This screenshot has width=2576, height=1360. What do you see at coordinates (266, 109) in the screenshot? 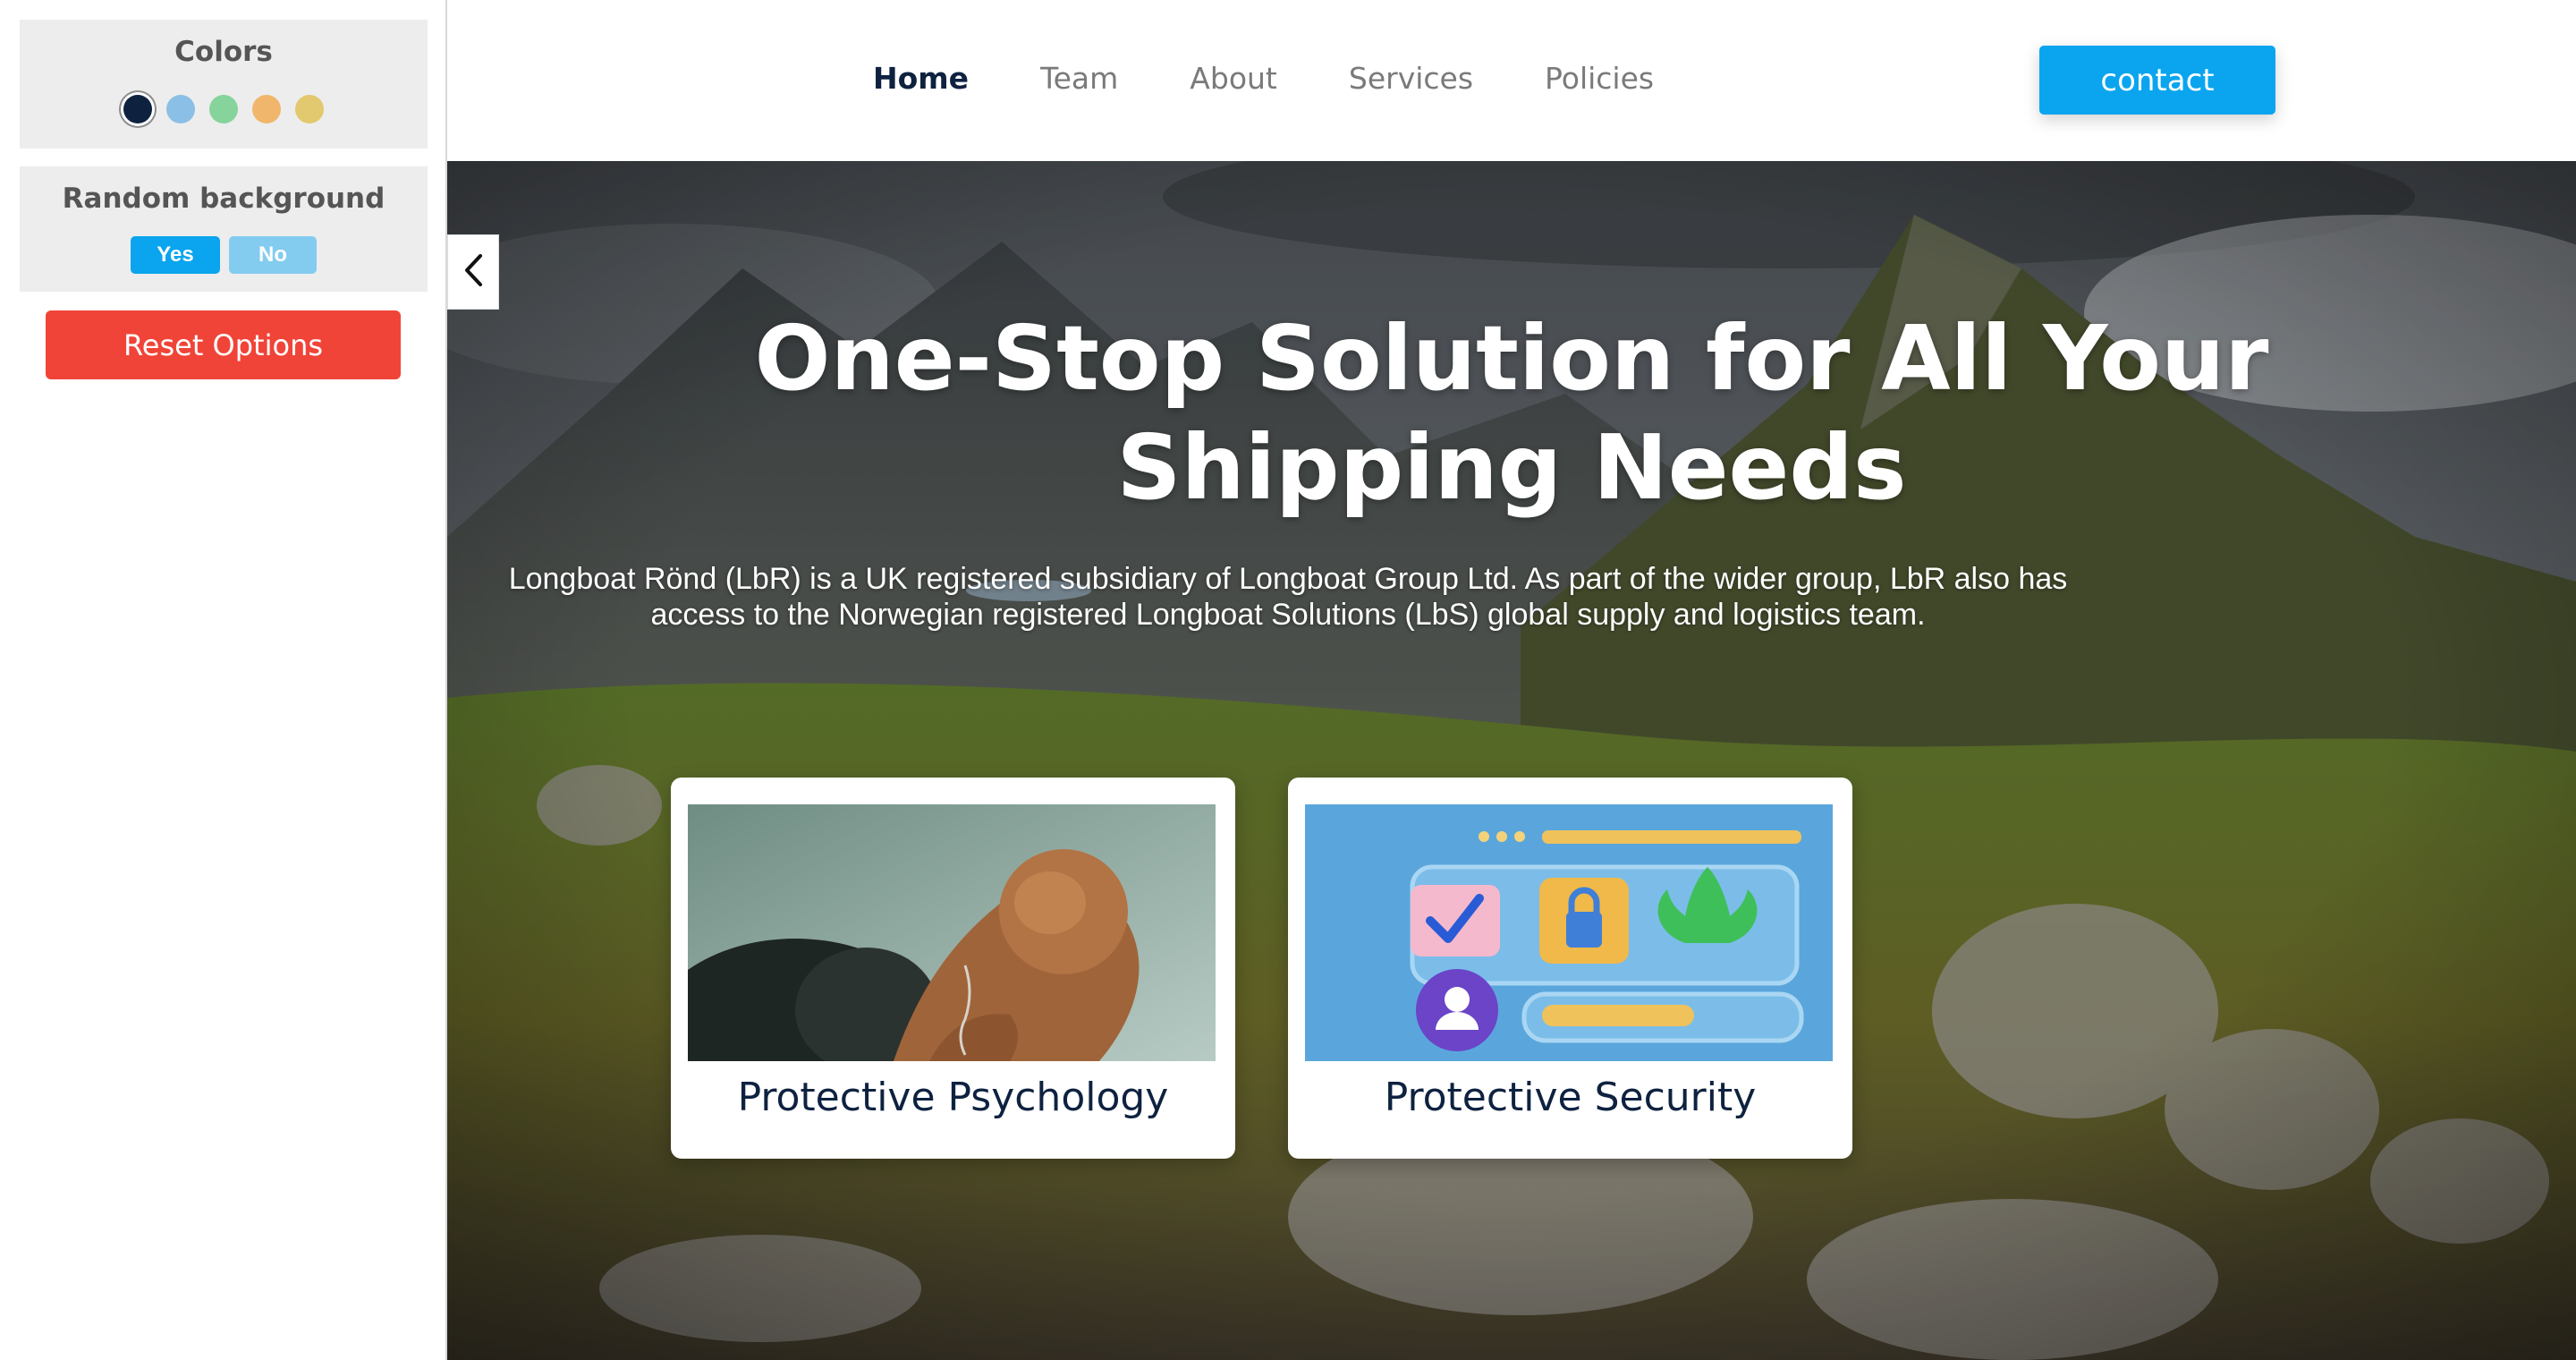
I see `color-swatch-orange` at bounding box center [266, 109].